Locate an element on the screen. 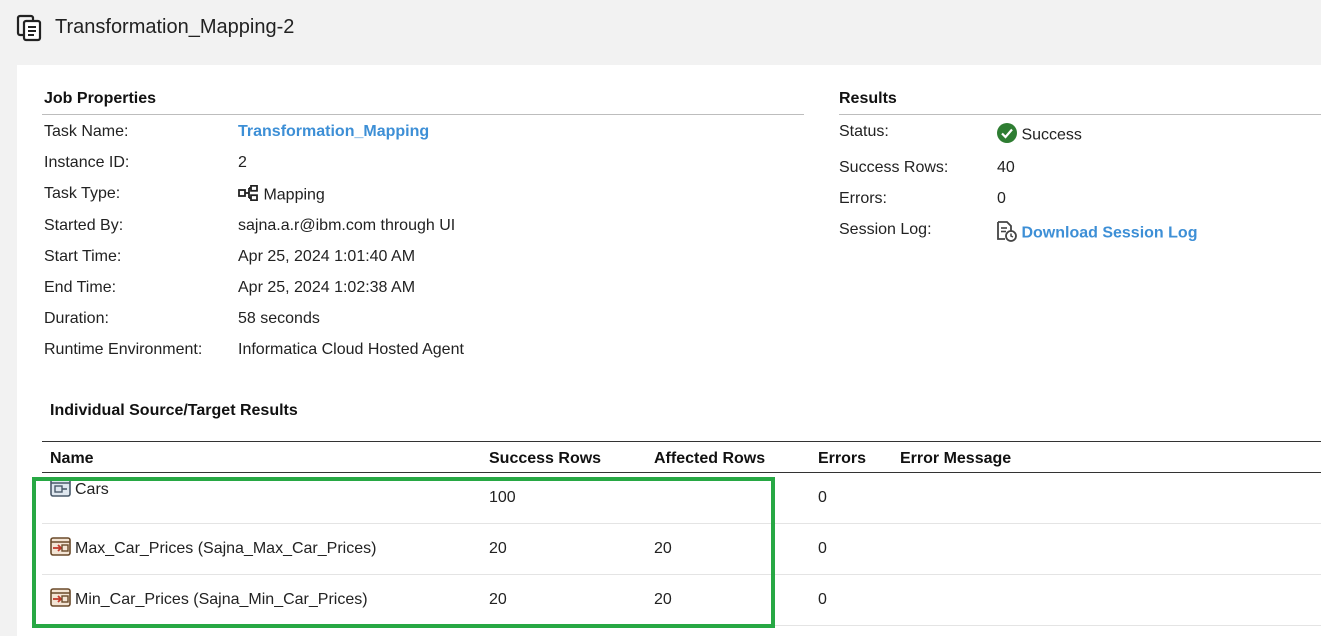  instance-id-label: Instance ID: is located at coordinates (87, 162).